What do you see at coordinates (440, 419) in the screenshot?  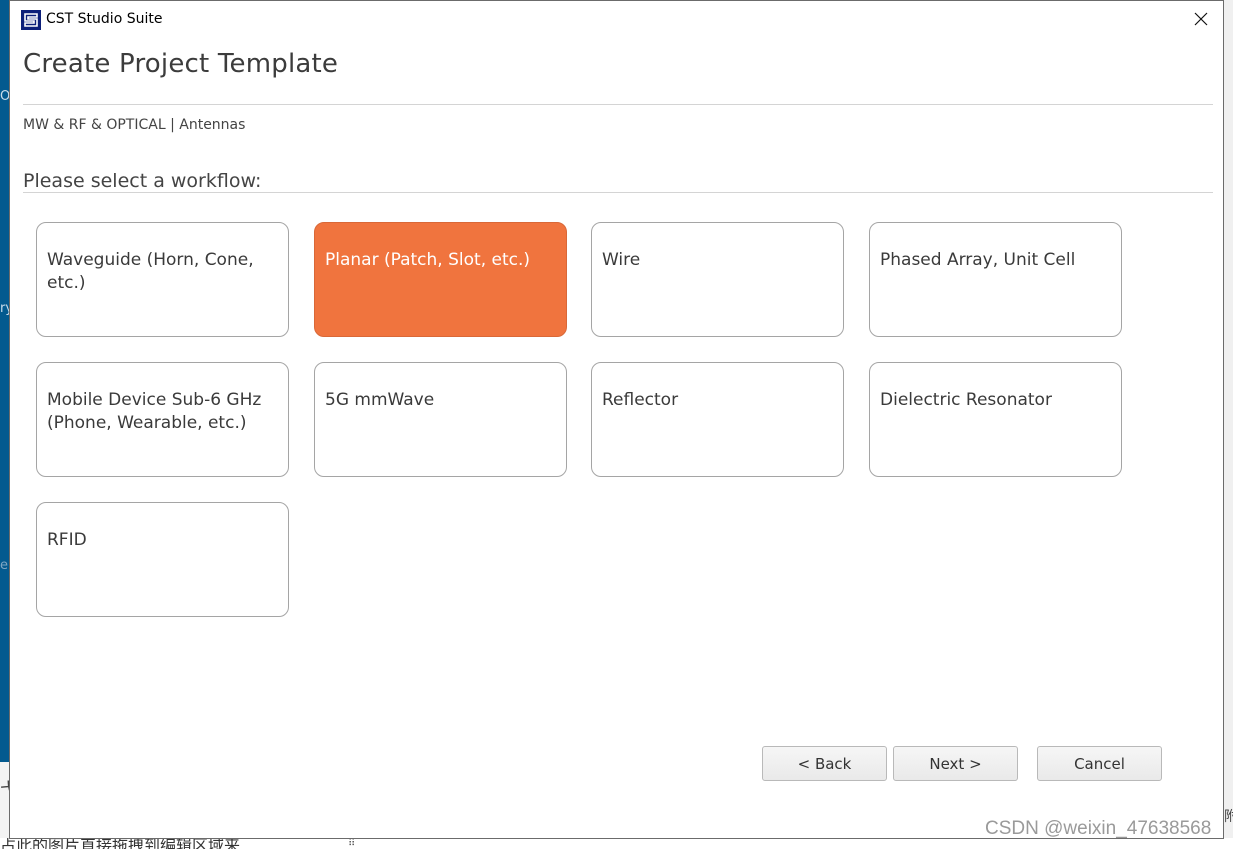 I see `workflow-tile-5g-mmwave: 5G mmWave` at bounding box center [440, 419].